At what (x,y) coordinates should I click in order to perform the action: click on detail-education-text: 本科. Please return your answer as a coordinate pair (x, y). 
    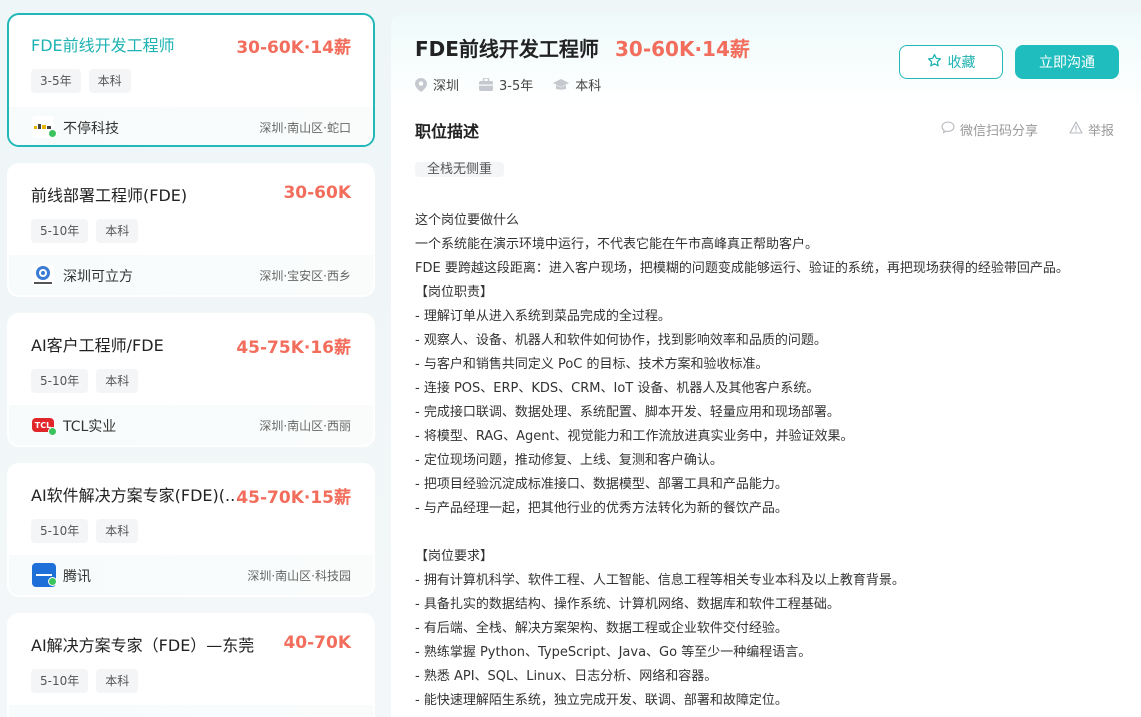
    Looking at the image, I should click on (588, 86).